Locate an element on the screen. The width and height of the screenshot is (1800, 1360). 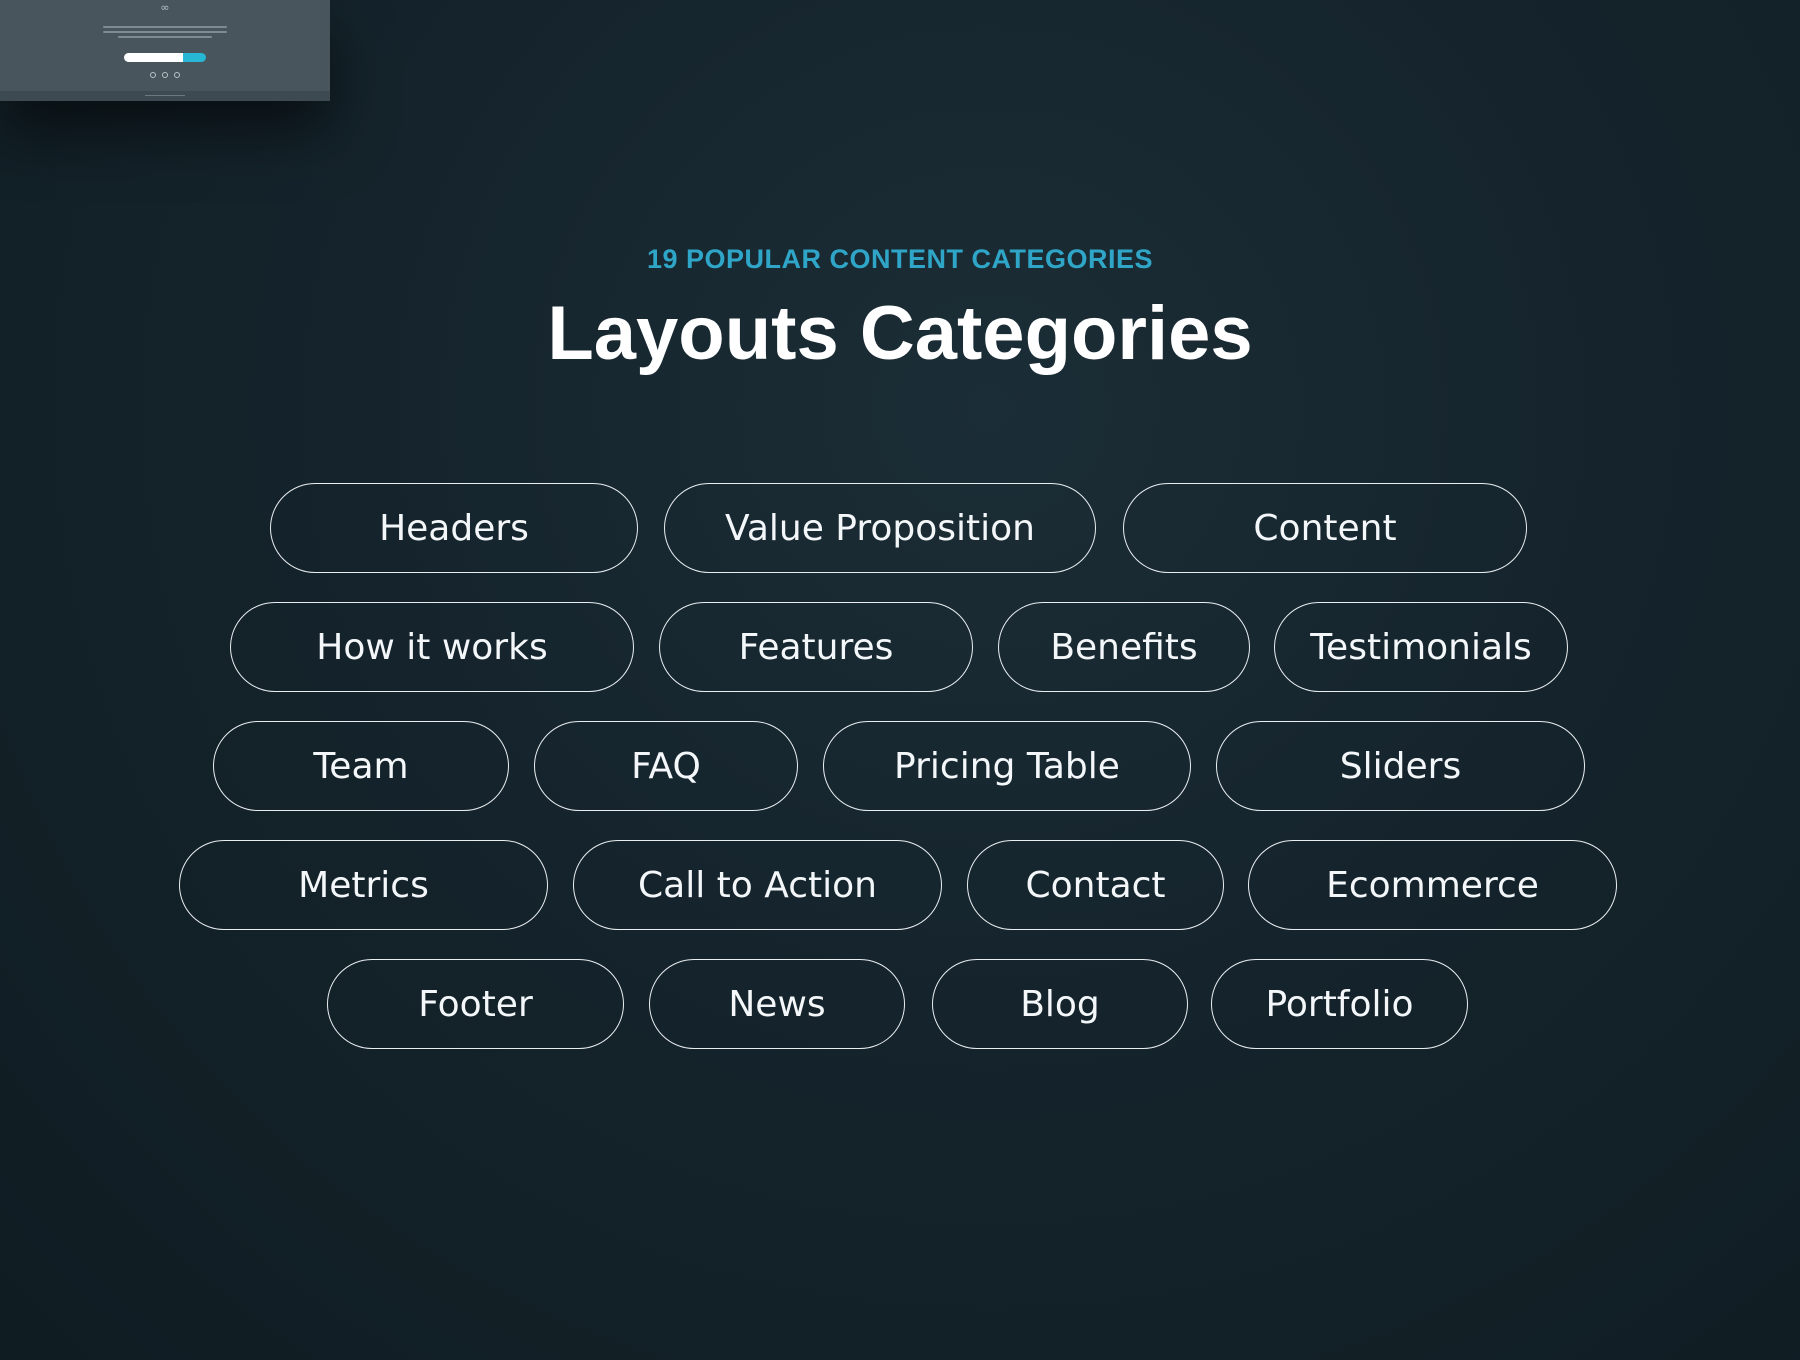
category-pill-contact: Contact is located at coordinates (1095, 885).